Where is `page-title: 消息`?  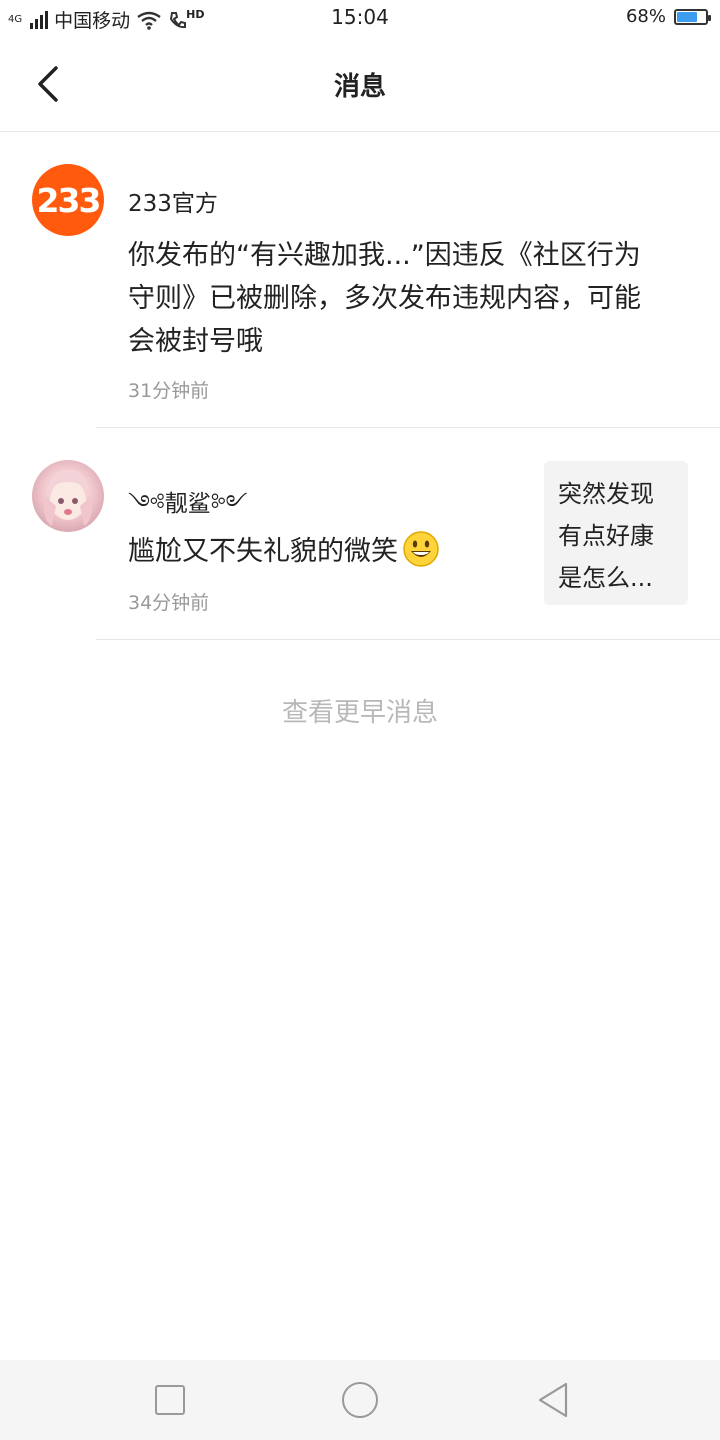 page-title: 消息 is located at coordinates (359, 87).